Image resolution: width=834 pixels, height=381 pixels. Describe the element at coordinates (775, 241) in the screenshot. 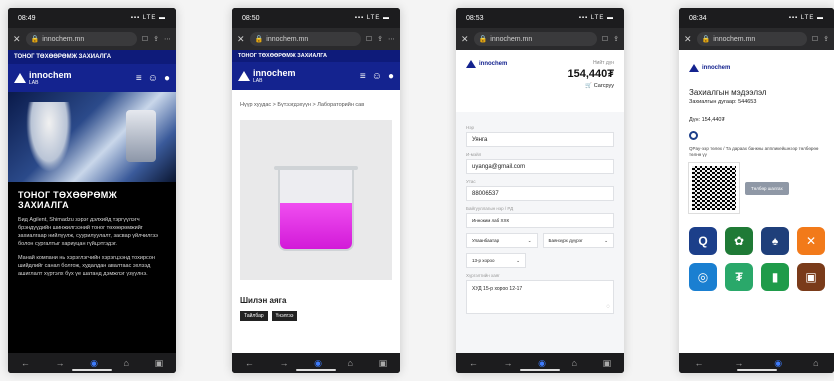

I see `bank-app-icon: ♠` at that location.